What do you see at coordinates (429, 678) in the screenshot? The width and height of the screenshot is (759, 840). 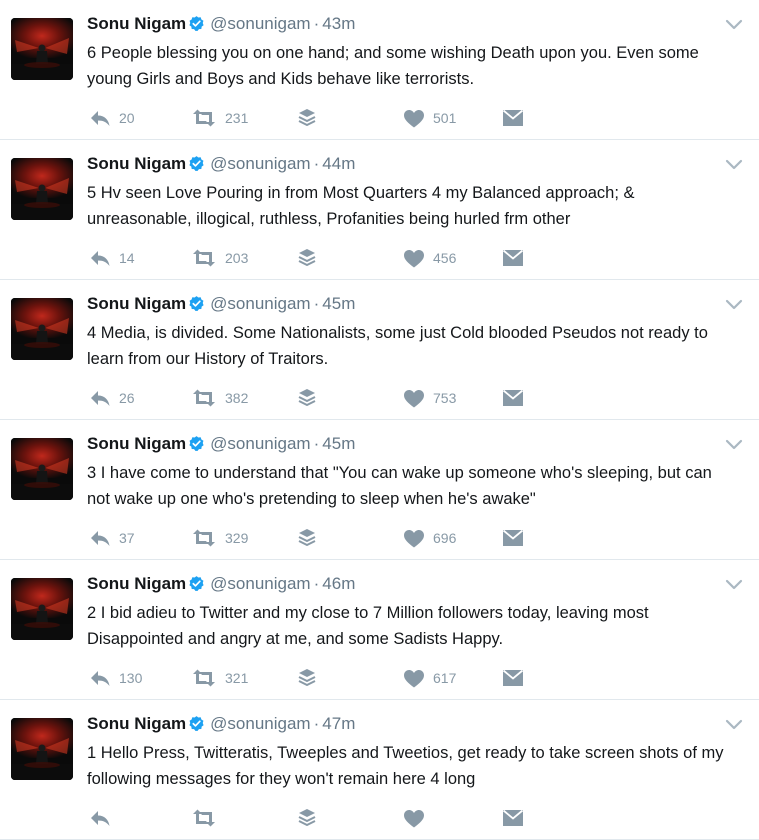 I see `like-button: 617` at bounding box center [429, 678].